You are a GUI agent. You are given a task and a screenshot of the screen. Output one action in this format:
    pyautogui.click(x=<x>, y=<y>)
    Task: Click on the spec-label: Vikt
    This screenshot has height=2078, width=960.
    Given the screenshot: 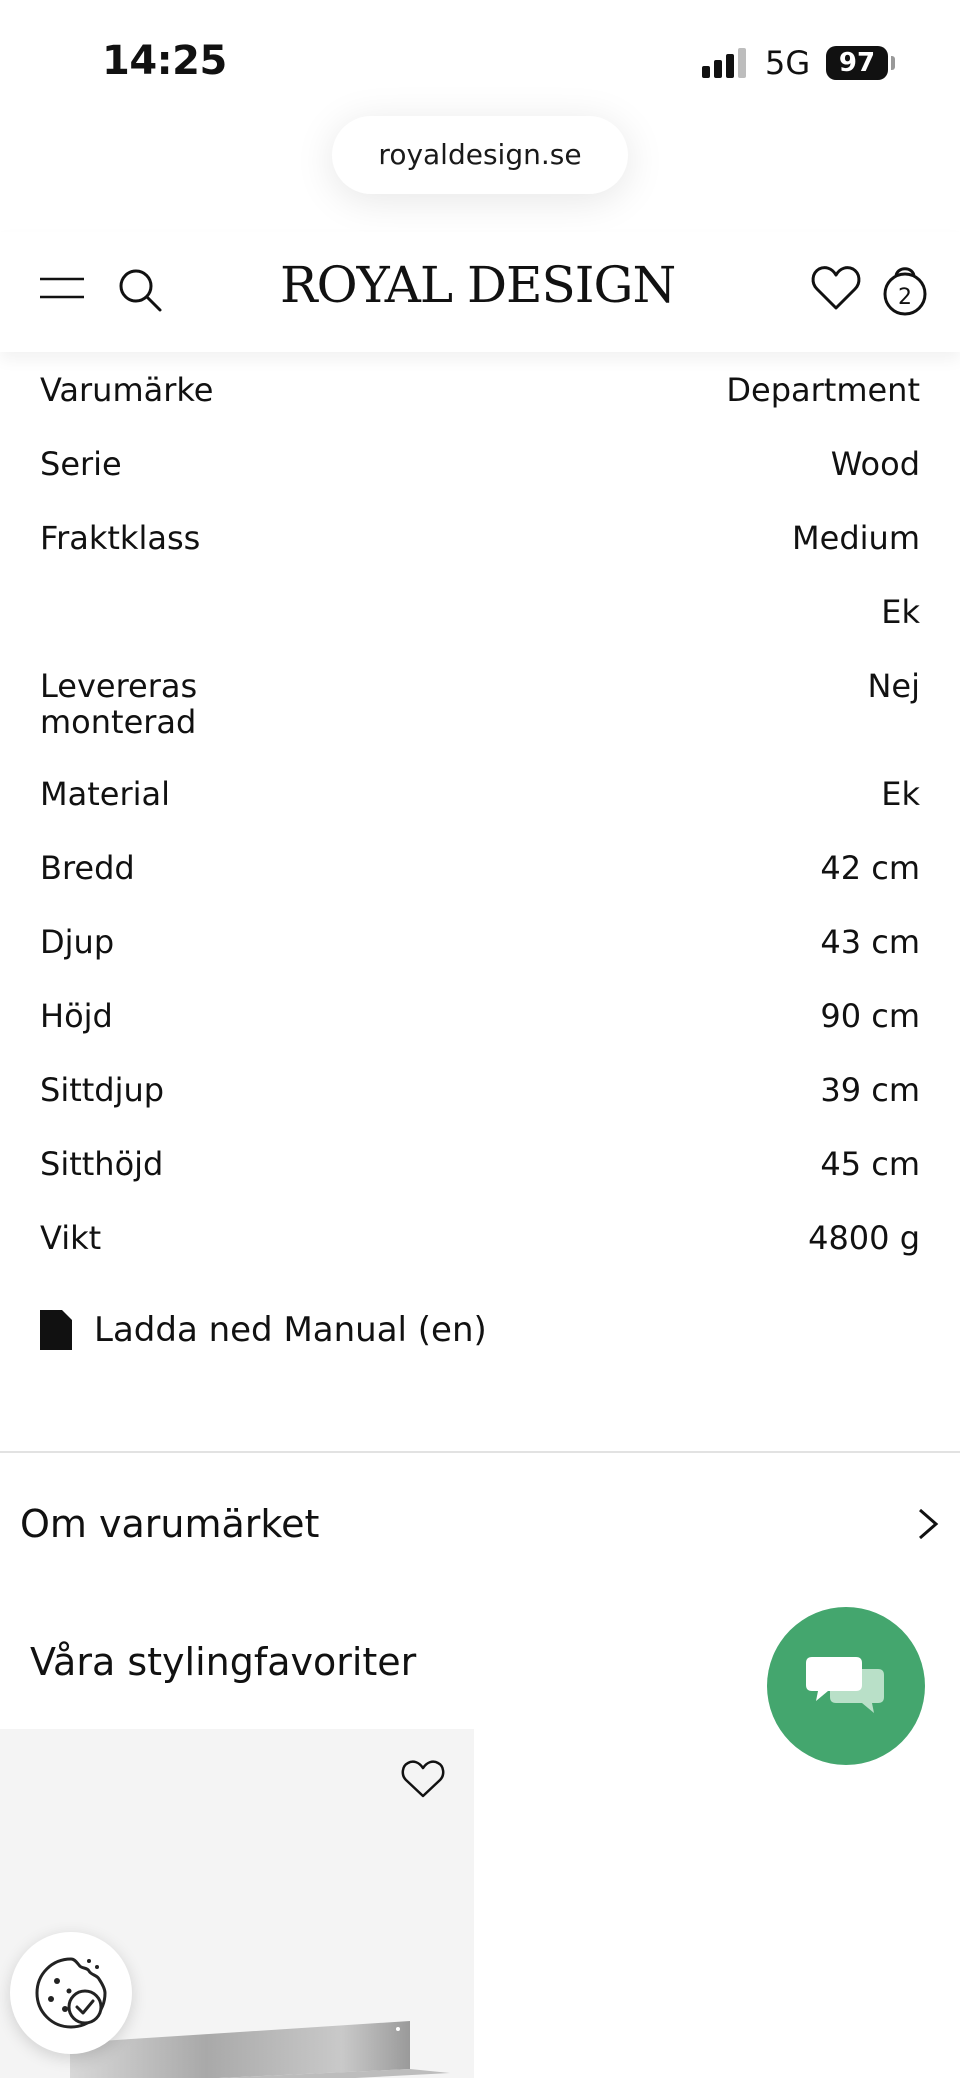 What is the action you would take?
    pyautogui.click(x=71, y=1238)
    